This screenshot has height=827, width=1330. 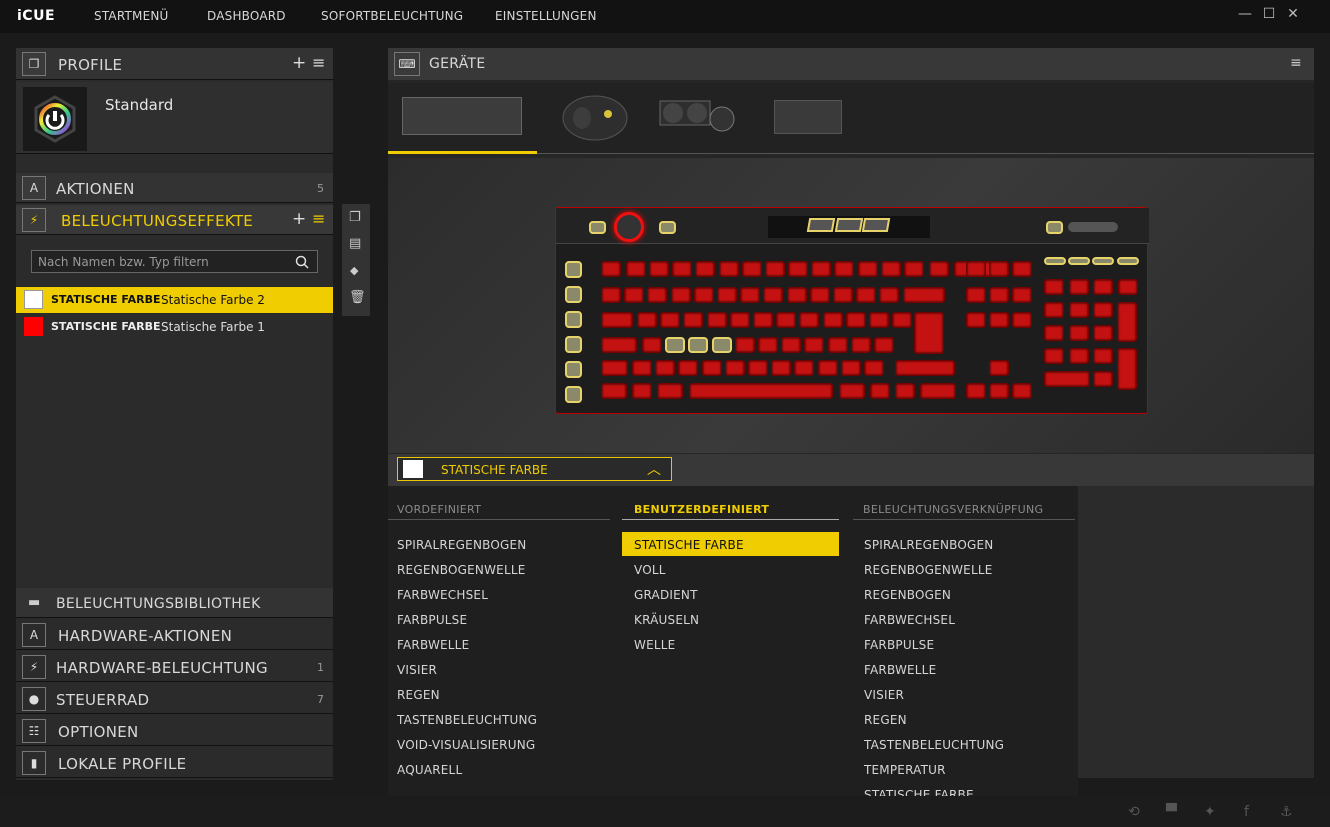 I want to click on device-keyboard-tab, so click(x=462, y=118).